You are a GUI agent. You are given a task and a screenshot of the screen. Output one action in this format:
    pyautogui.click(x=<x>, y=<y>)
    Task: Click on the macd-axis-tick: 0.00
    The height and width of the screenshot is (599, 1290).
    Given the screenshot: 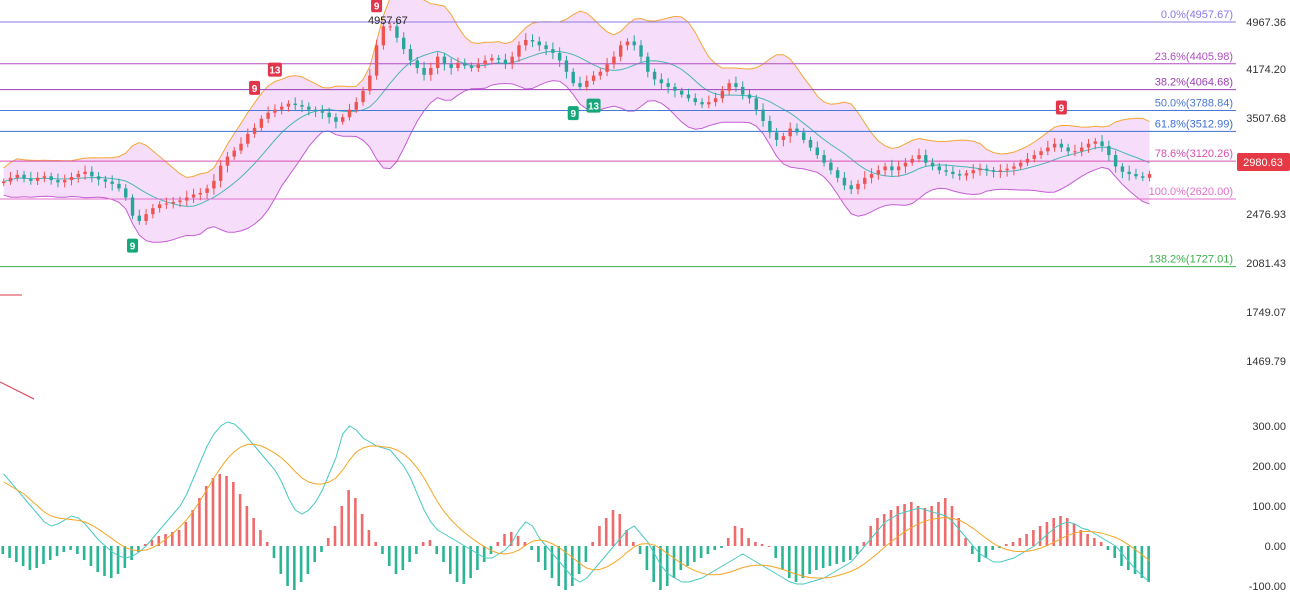 What is the action you would take?
    pyautogui.click(x=1275, y=547)
    